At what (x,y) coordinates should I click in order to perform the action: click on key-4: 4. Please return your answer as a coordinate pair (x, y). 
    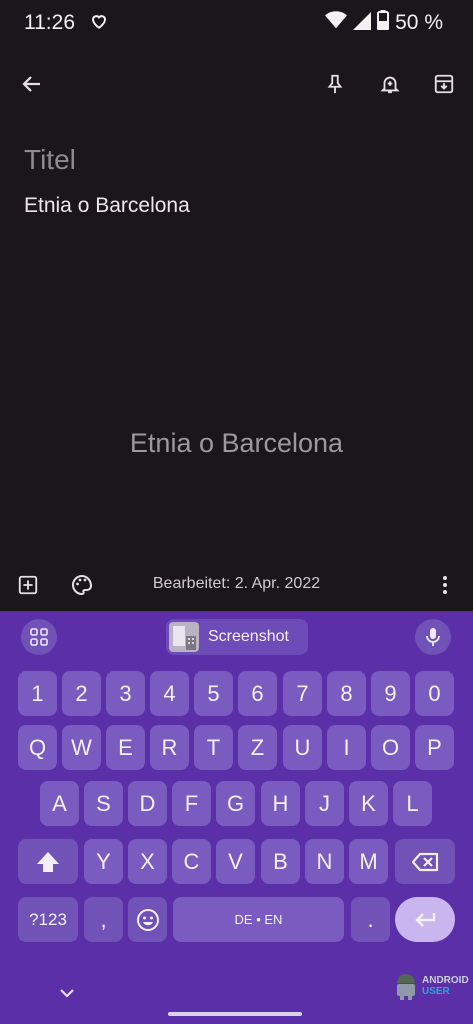
    Looking at the image, I should click on (169, 693).